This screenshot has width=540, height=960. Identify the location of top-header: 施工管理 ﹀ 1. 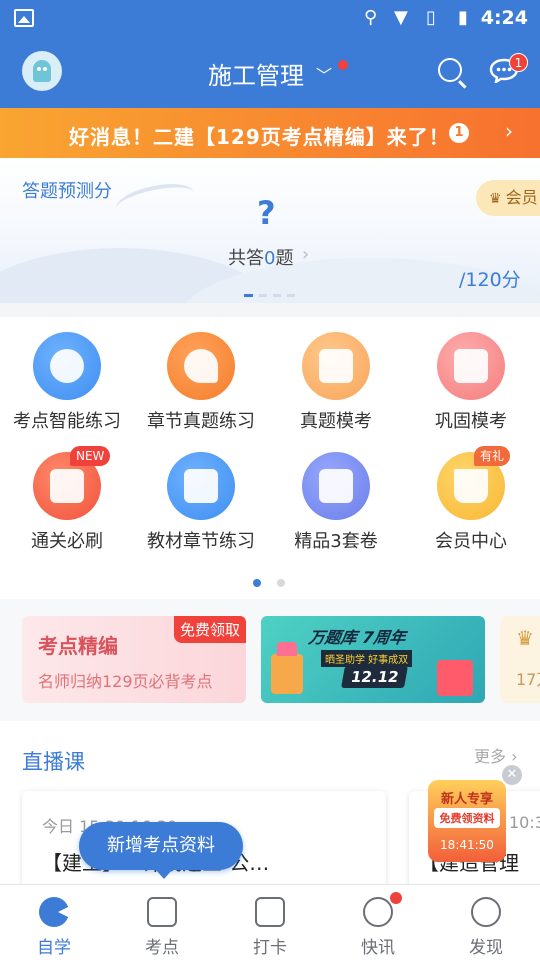
(270, 72).